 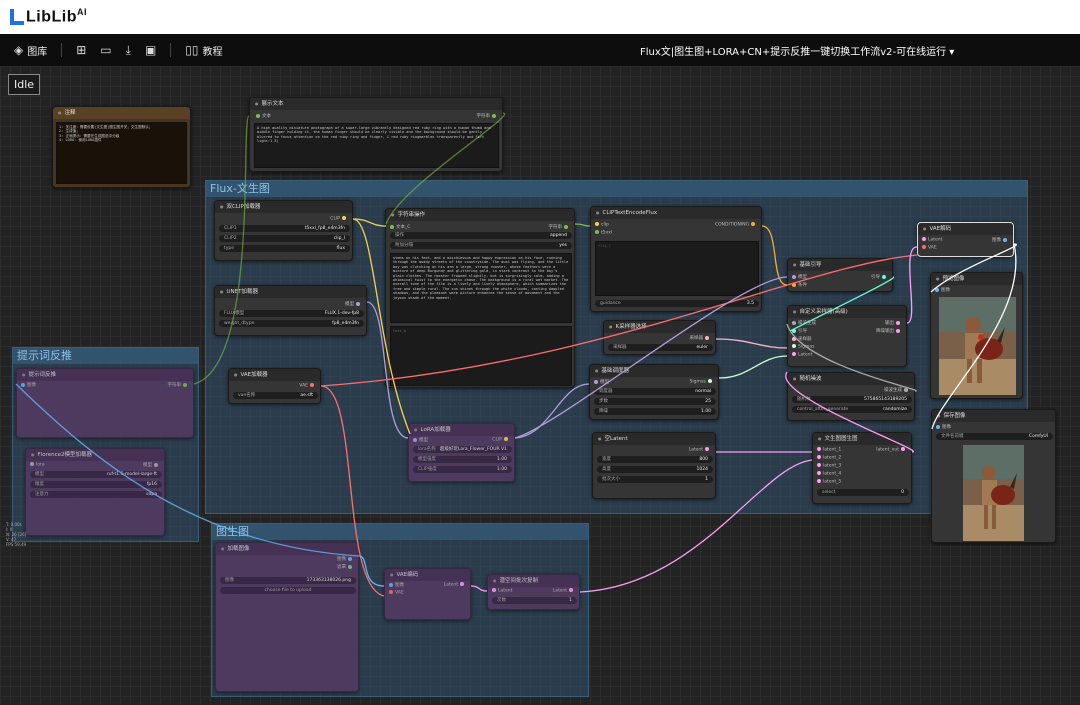 What do you see at coordinates (660, 347) in the screenshot?
I see `widget-sampler-name: 采样器 euler` at bounding box center [660, 347].